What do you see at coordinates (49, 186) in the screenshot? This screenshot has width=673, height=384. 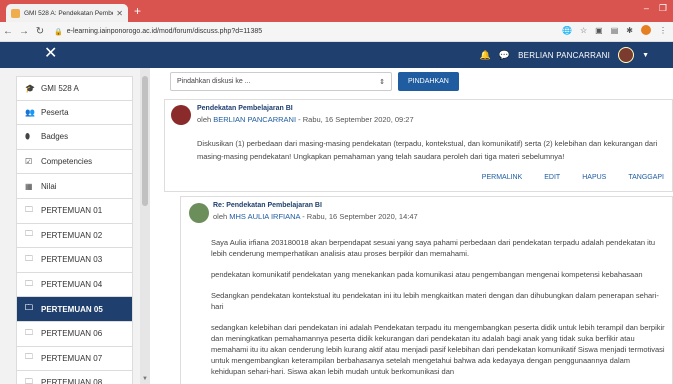 I see `sidebar-item-label: Nilai` at bounding box center [49, 186].